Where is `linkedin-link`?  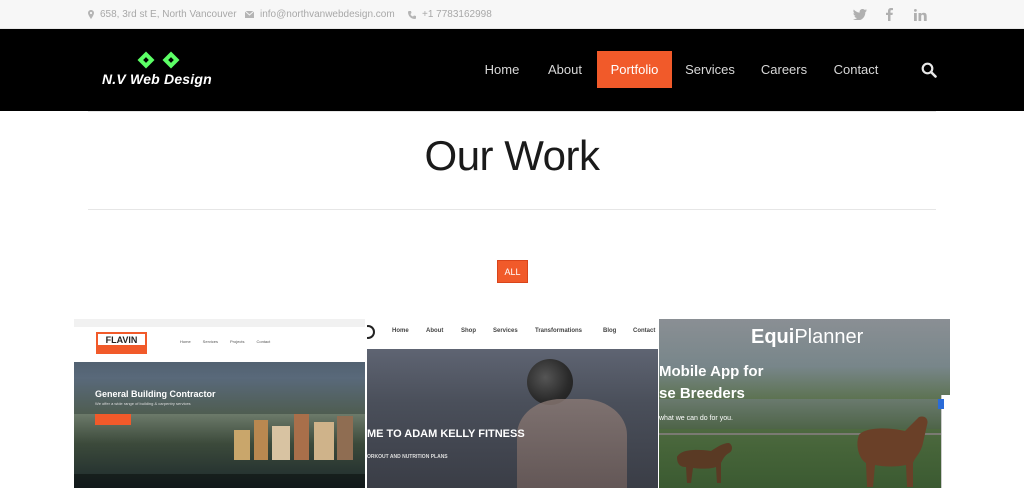 linkedin-link is located at coordinates (920, 14).